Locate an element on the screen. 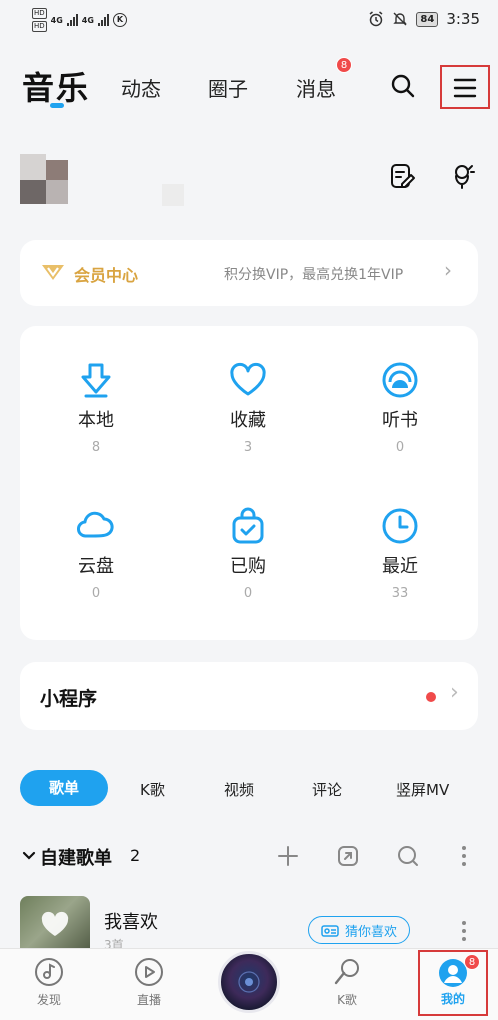 This screenshot has height=1020, width=498. cloud-icon is located at coordinates (95, 524).